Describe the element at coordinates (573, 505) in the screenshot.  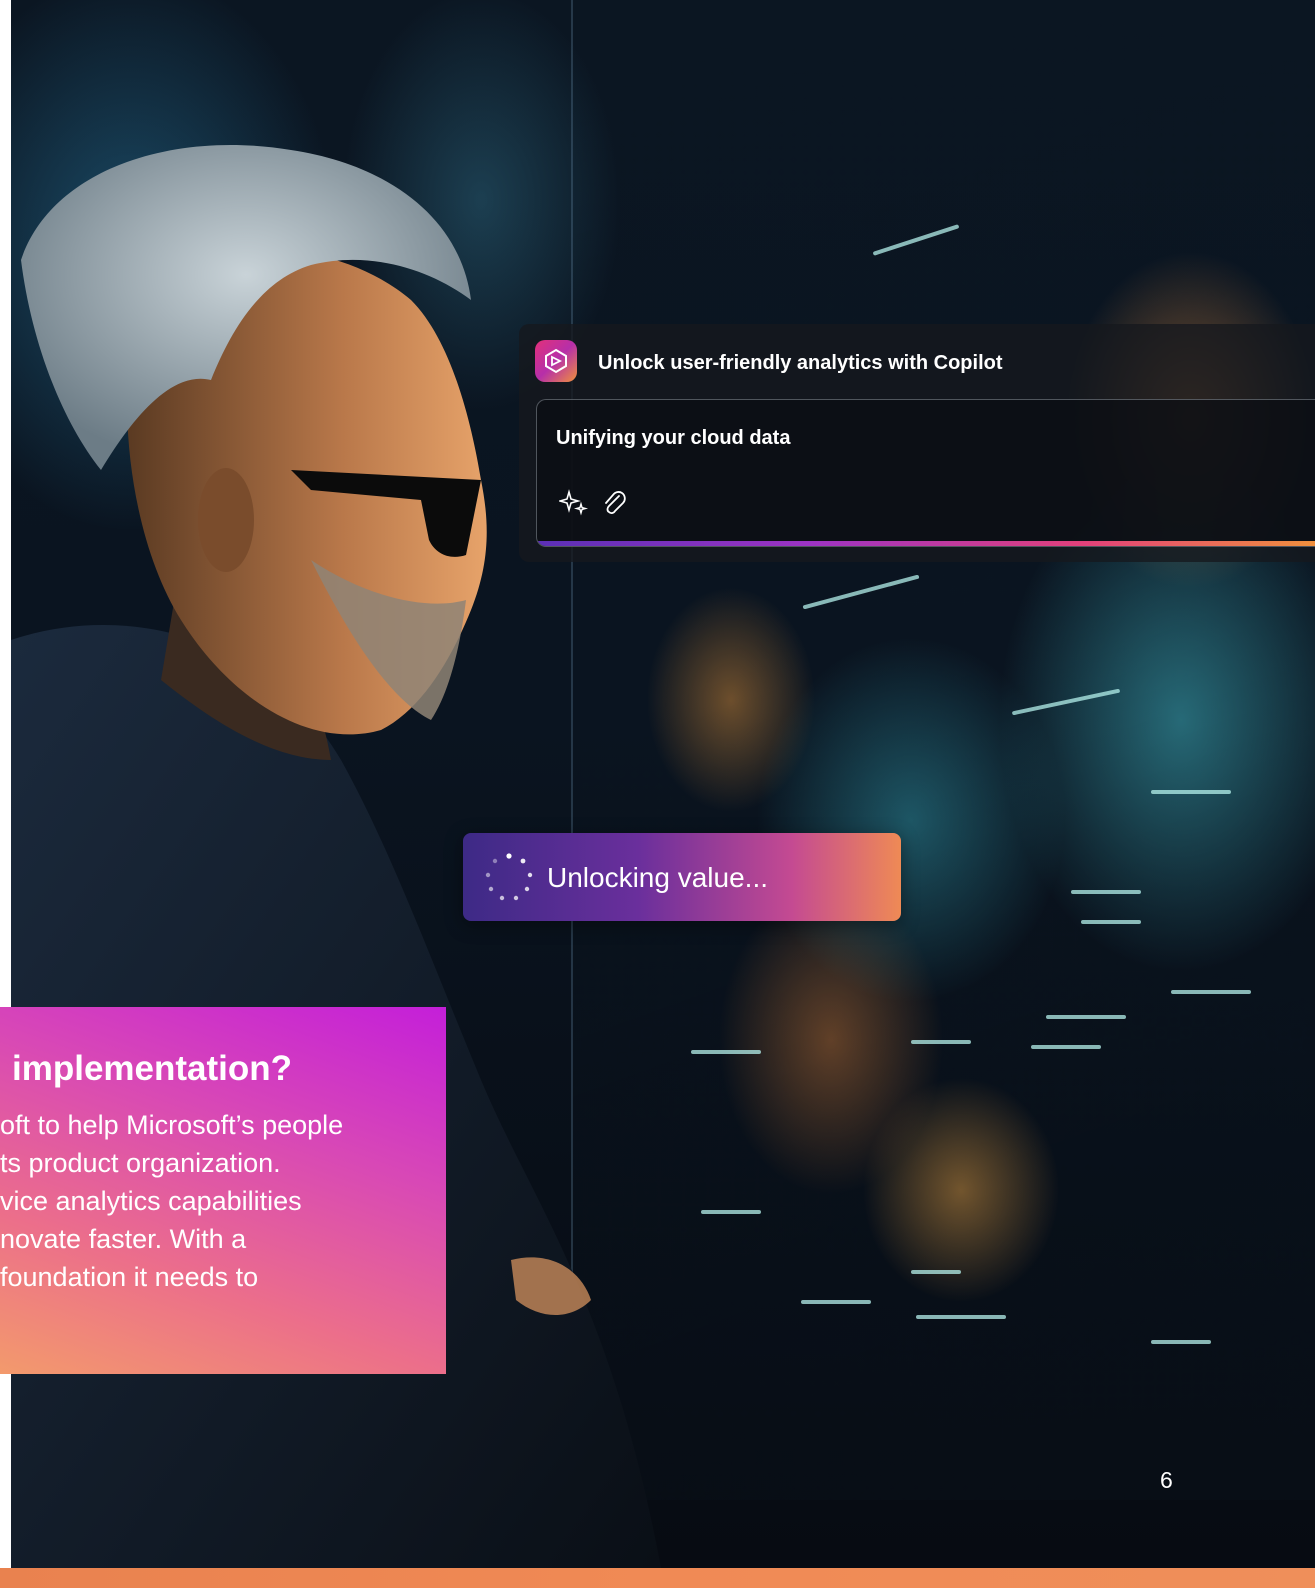
I see `sparkle-icon` at that location.